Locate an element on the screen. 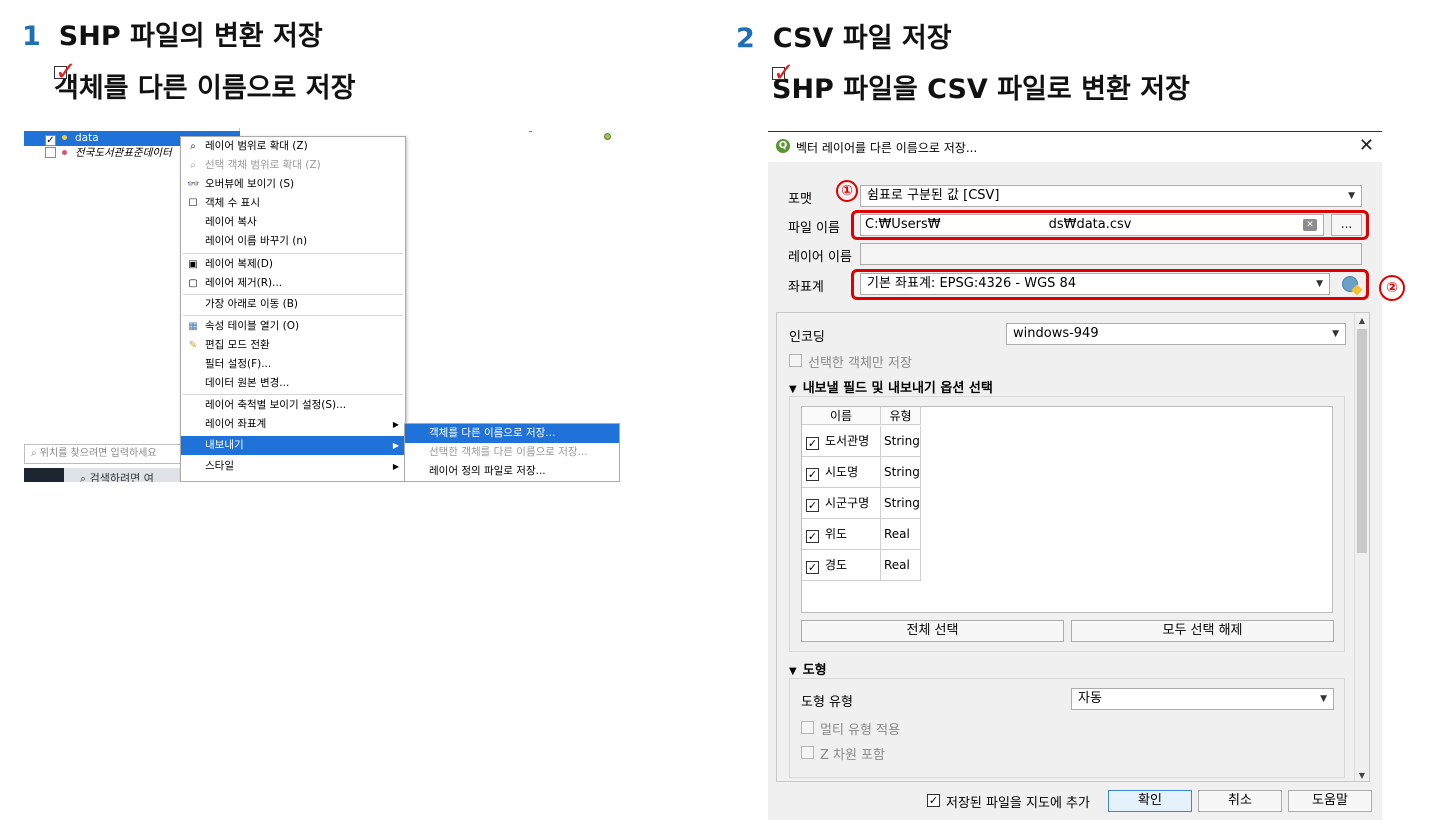 Image resolution: width=1438 pixels, height=820 pixels. menu-item-rename-layer: 레이어 이름 바꾸기 (n) is located at coordinates (293, 241).